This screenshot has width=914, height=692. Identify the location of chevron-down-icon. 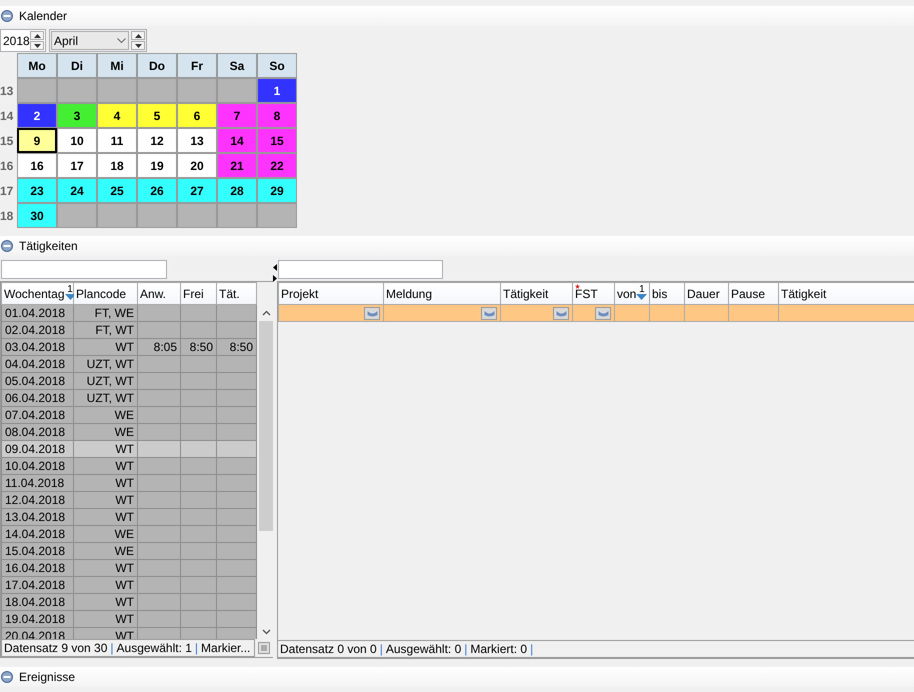
(121, 40).